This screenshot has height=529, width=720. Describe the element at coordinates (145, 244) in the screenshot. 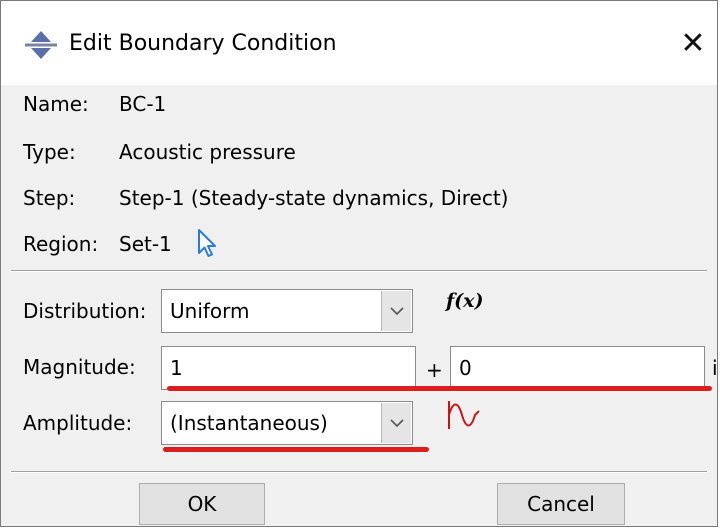

I see `region-value: Set-1` at that location.